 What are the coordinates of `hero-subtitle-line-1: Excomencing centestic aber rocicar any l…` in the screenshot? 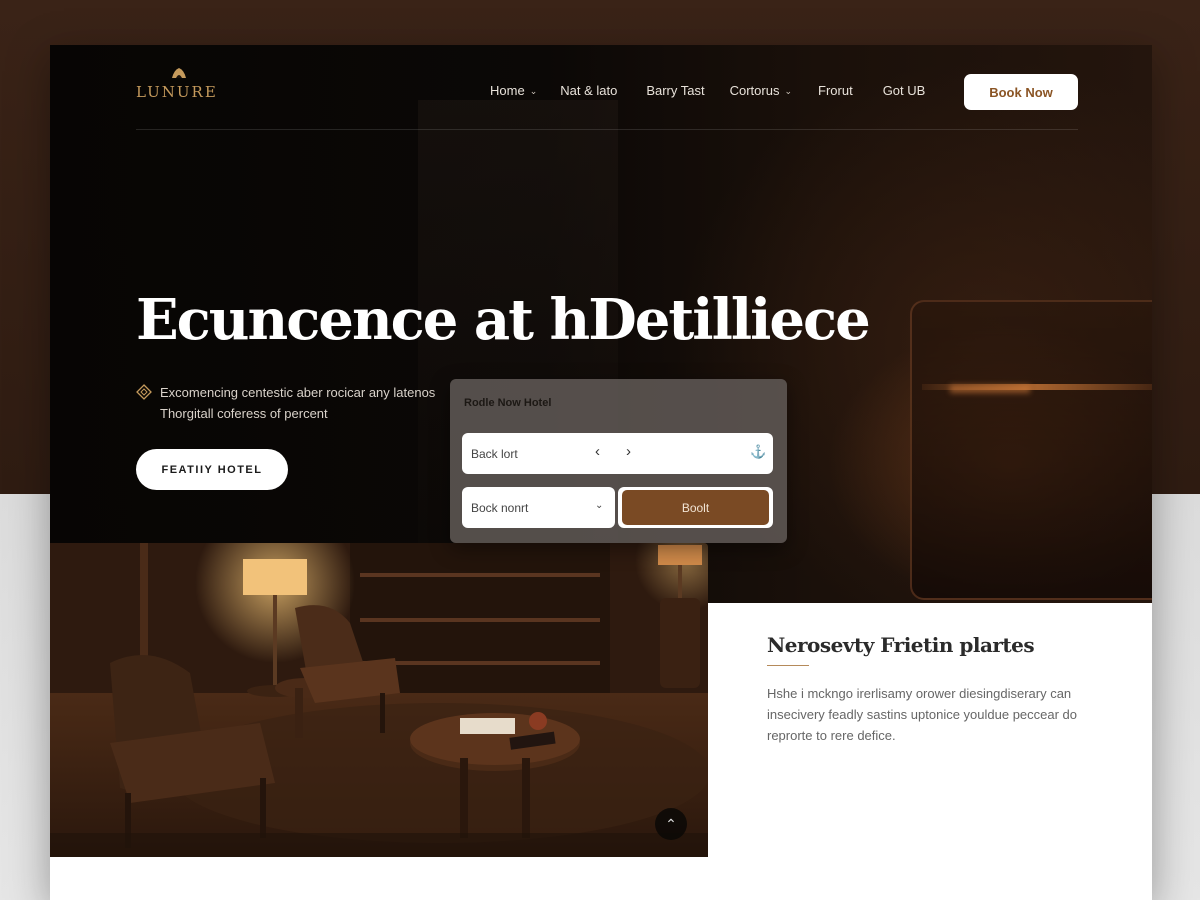 It's located at (298, 392).